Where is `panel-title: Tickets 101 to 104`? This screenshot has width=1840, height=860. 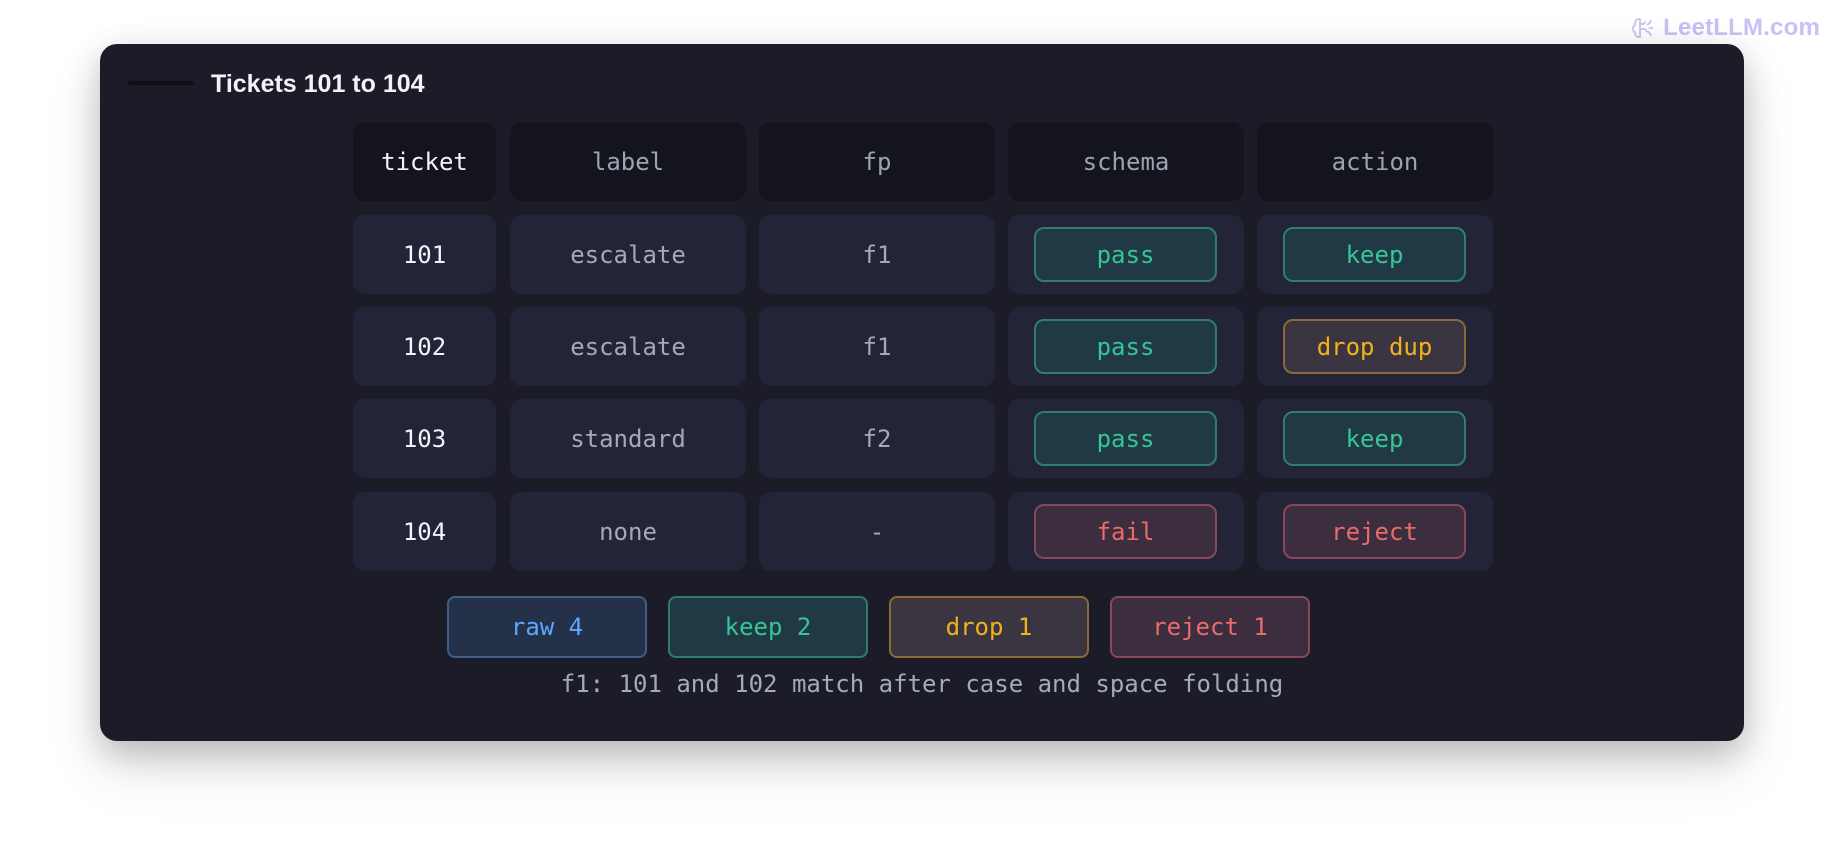
panel-title: Tickets 101 to 104 is located at coordinates (318, 84).